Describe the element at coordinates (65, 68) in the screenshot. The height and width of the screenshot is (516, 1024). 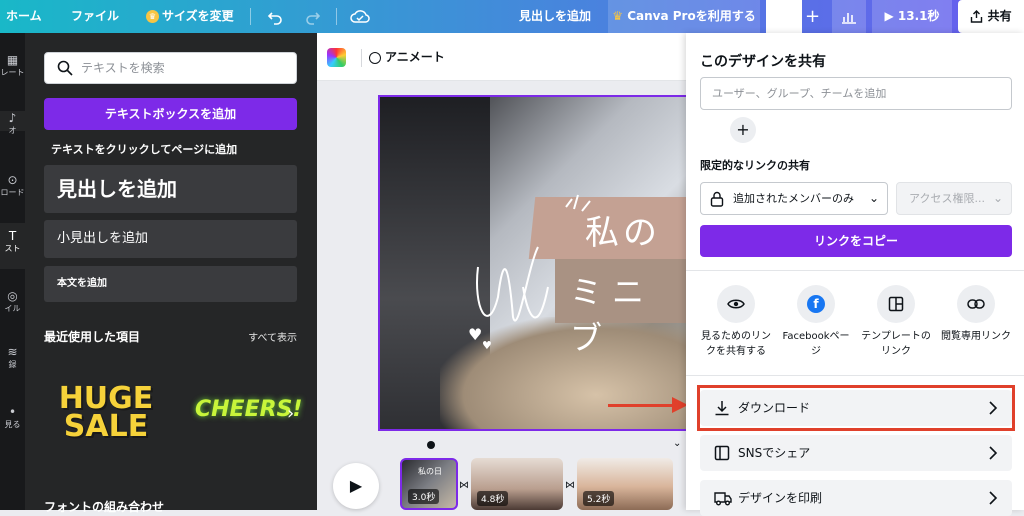
I see `search-icon` at that location.